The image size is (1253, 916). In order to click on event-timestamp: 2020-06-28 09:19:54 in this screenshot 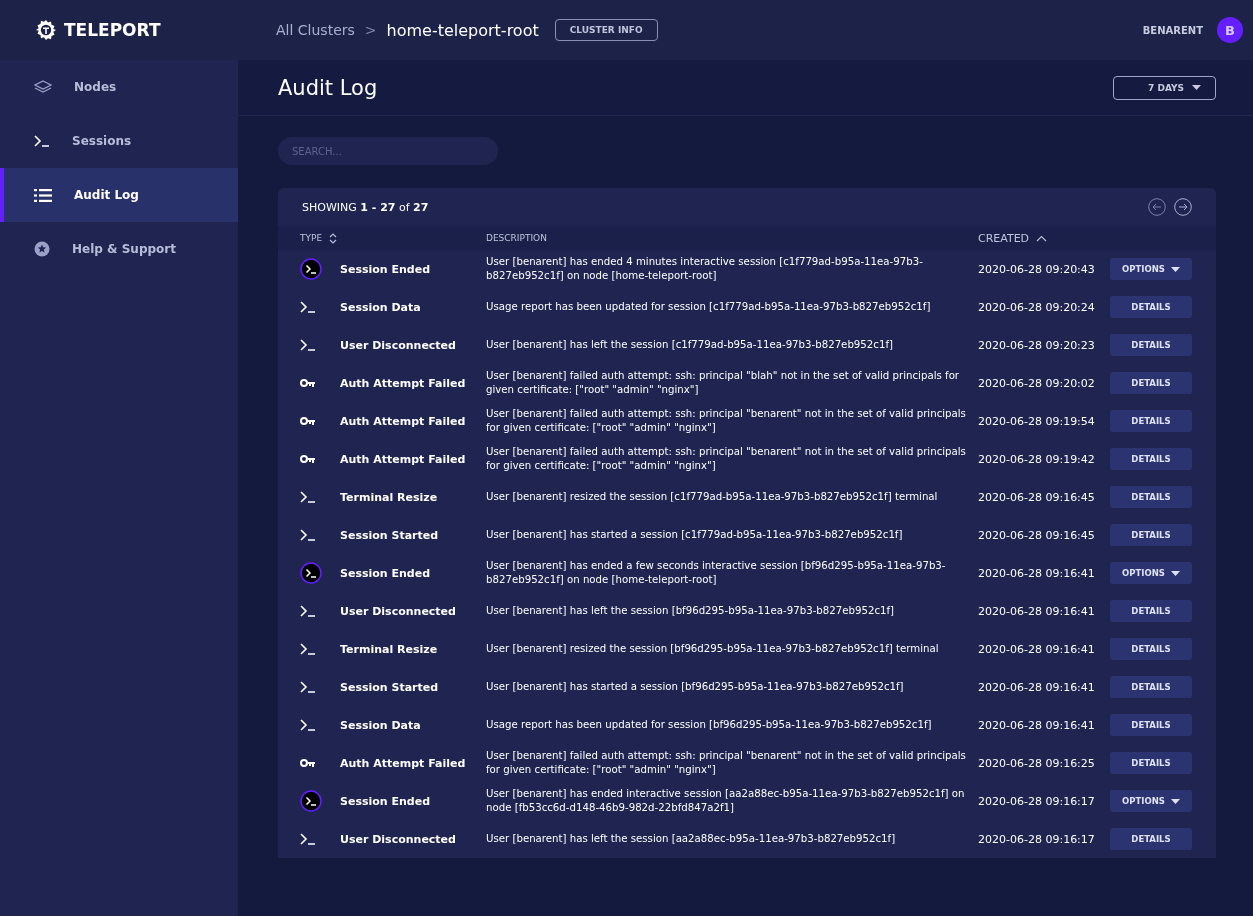, I will do `click(1036, 421)`.